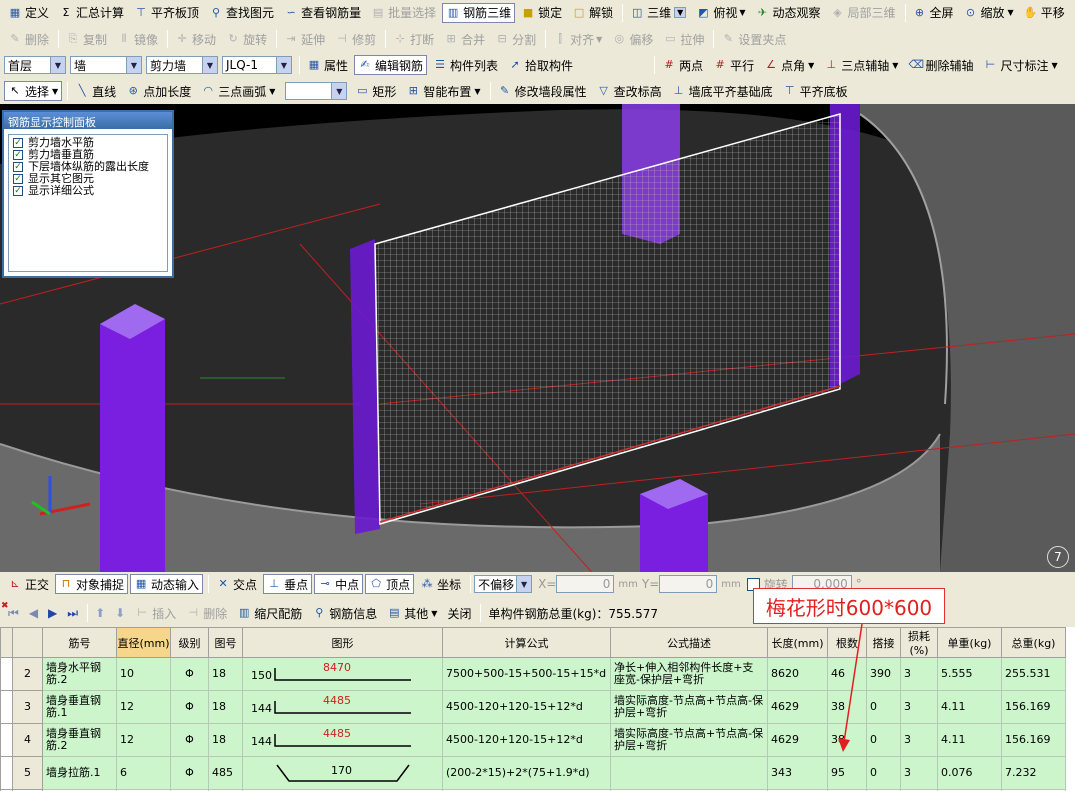 The image size is (1075, 791). I want to click on trim-button: ⊣ 修剪, so click(355, 39).